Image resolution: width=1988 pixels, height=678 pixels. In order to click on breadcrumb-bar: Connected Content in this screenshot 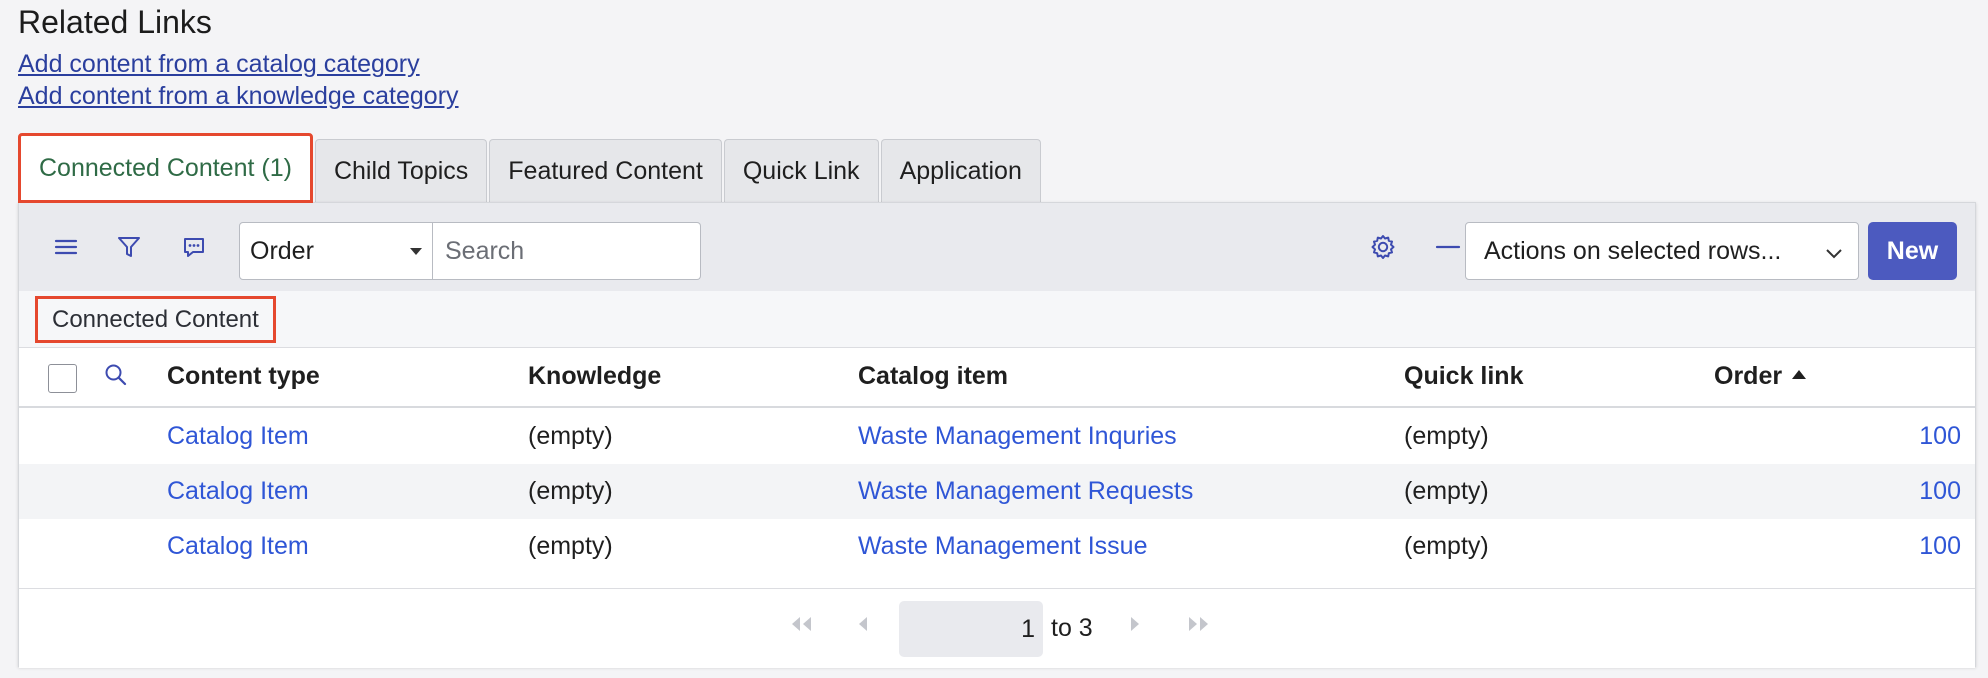, I will do `click(997, 319)`.